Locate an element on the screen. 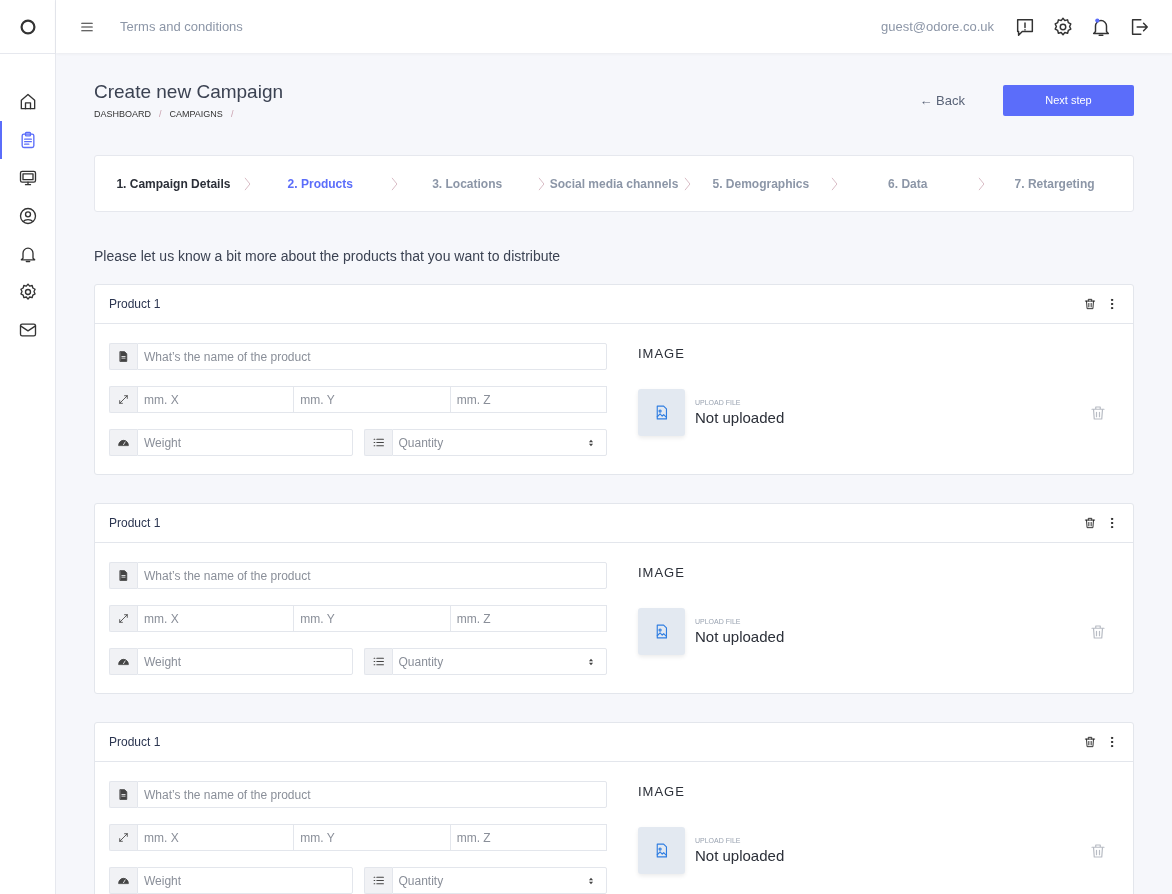 Image resolution: width=1172 pixels, height=894 pixels. terms-link: Terms and conditions is located at coordinates (181, 26).